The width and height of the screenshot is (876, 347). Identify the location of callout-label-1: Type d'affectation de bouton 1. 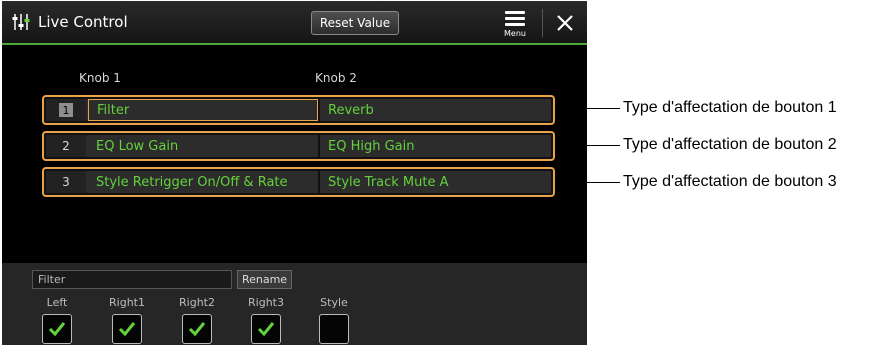
(730, 107).